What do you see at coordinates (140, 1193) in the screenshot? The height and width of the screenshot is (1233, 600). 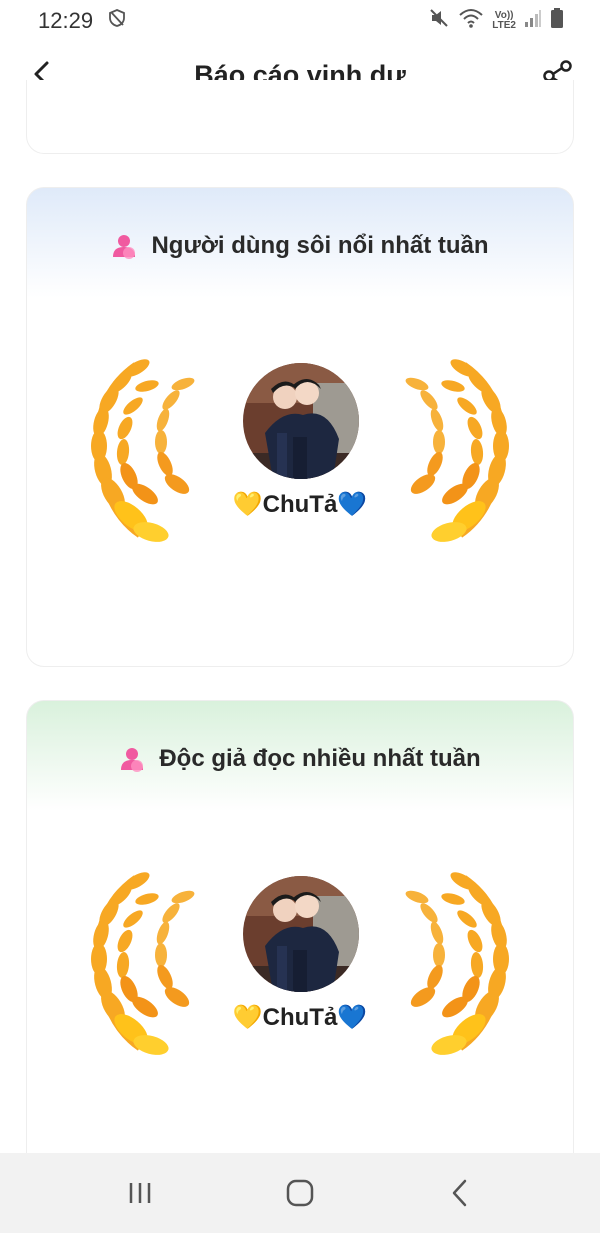 I see `recents-icon` at bounding box center [140, 1193].